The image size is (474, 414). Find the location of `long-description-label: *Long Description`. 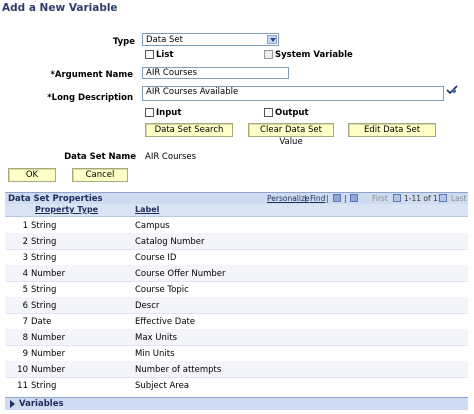

long-description-label: *Long Description is located at coordinates (90, 98).